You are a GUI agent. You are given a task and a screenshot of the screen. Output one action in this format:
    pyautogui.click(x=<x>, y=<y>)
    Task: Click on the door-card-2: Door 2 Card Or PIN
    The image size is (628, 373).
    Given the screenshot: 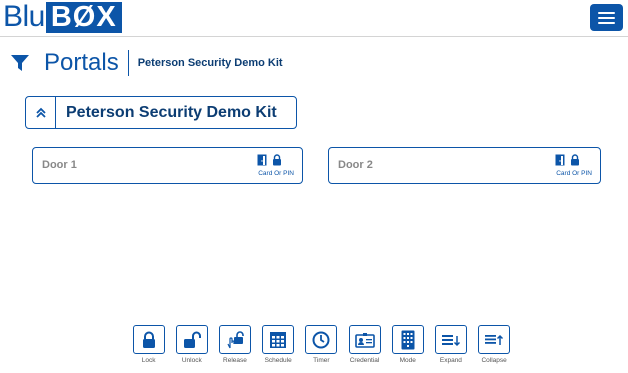 What is the action you would take?
    pyautogui.click(x=464, y=165)
    